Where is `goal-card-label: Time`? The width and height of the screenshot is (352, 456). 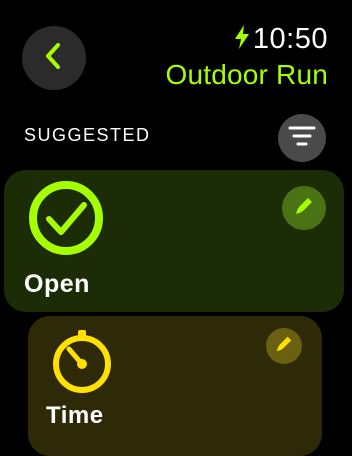
goal-card-label: Time is located at coordinates (75, 415).